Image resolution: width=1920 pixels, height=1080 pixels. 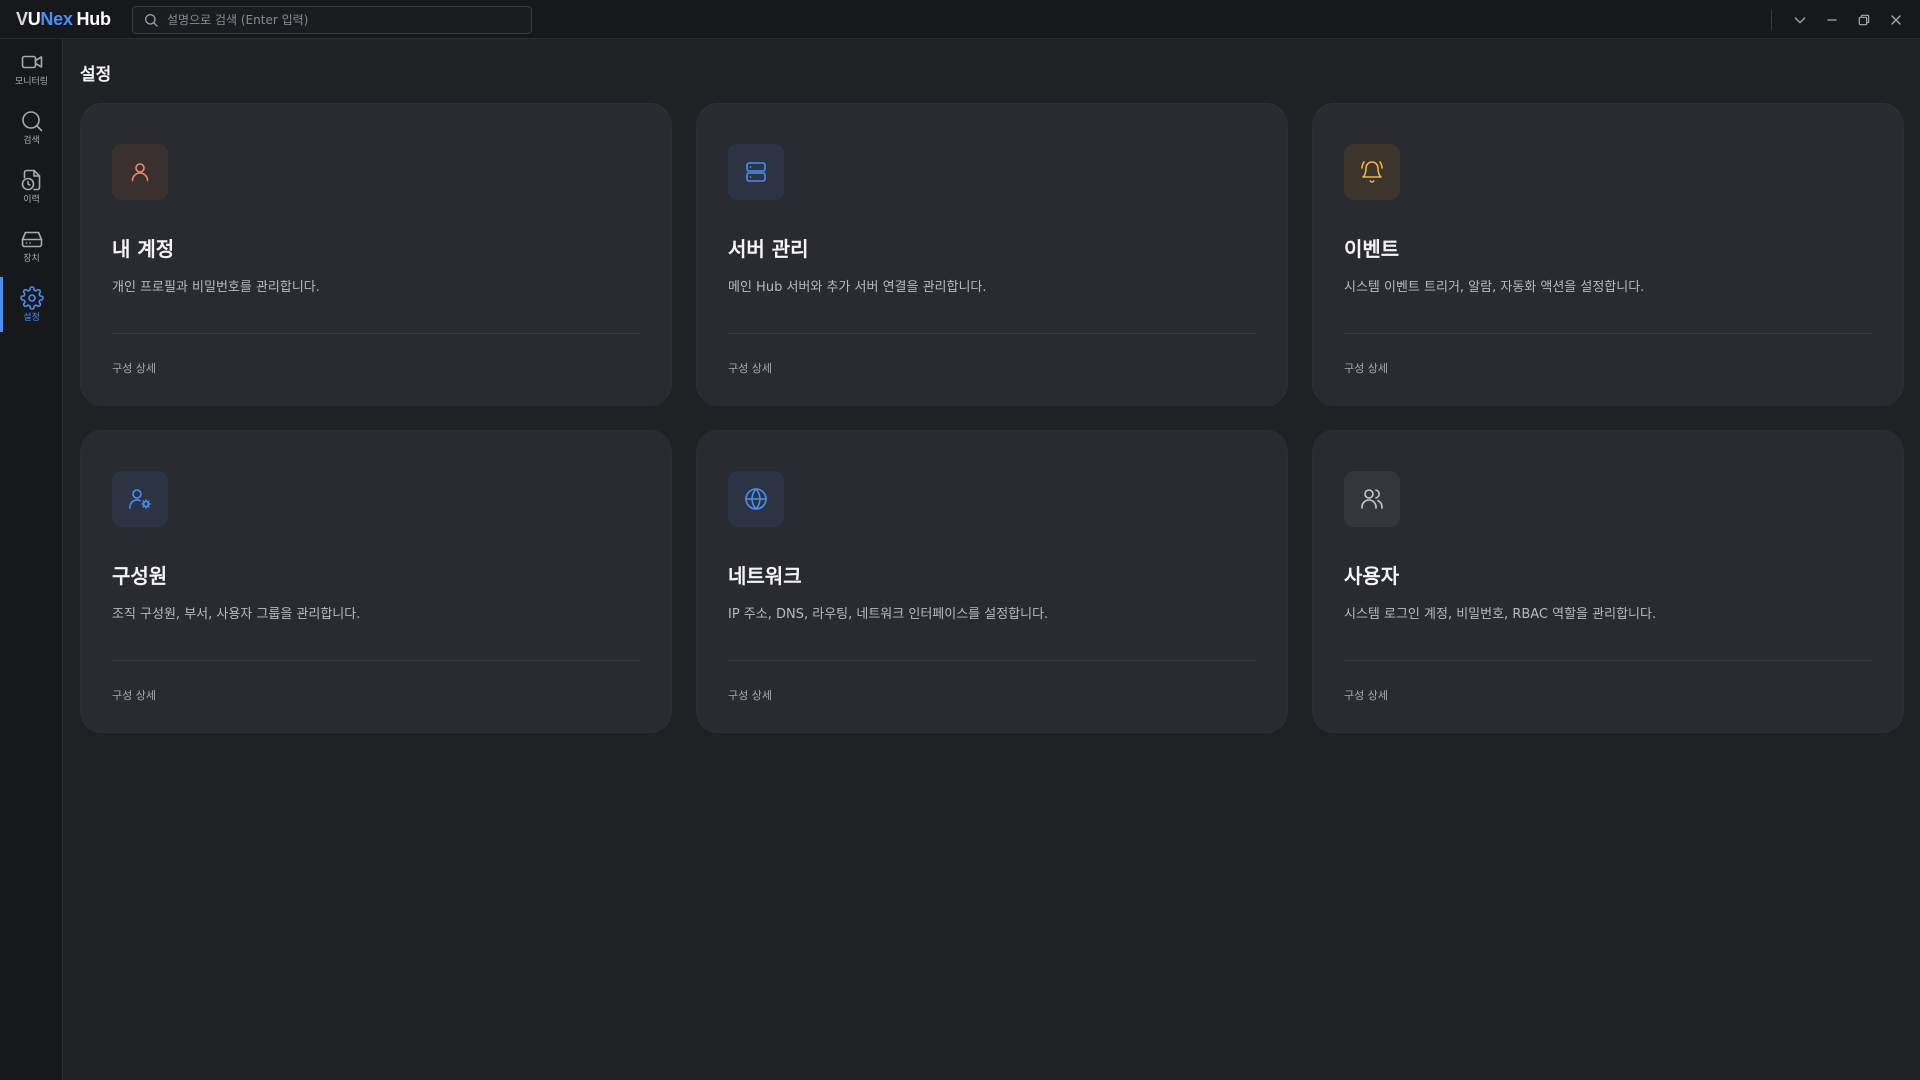 I want to click on minimize-icon, so click(x=1832, y=19).